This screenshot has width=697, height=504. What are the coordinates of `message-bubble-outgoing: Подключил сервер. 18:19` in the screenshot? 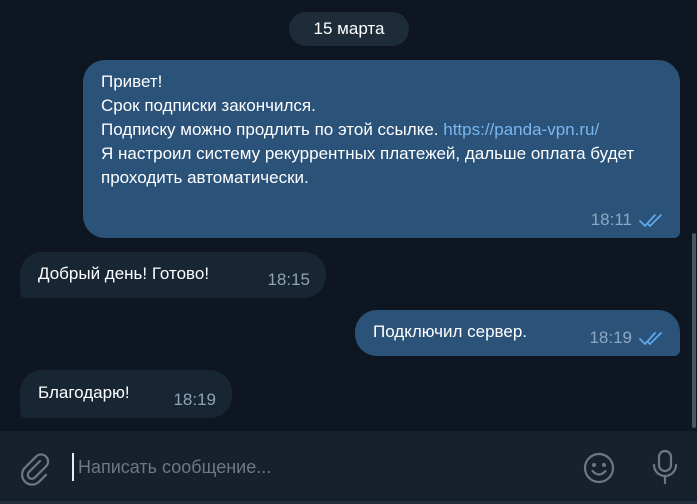 It's located at (517, 333).